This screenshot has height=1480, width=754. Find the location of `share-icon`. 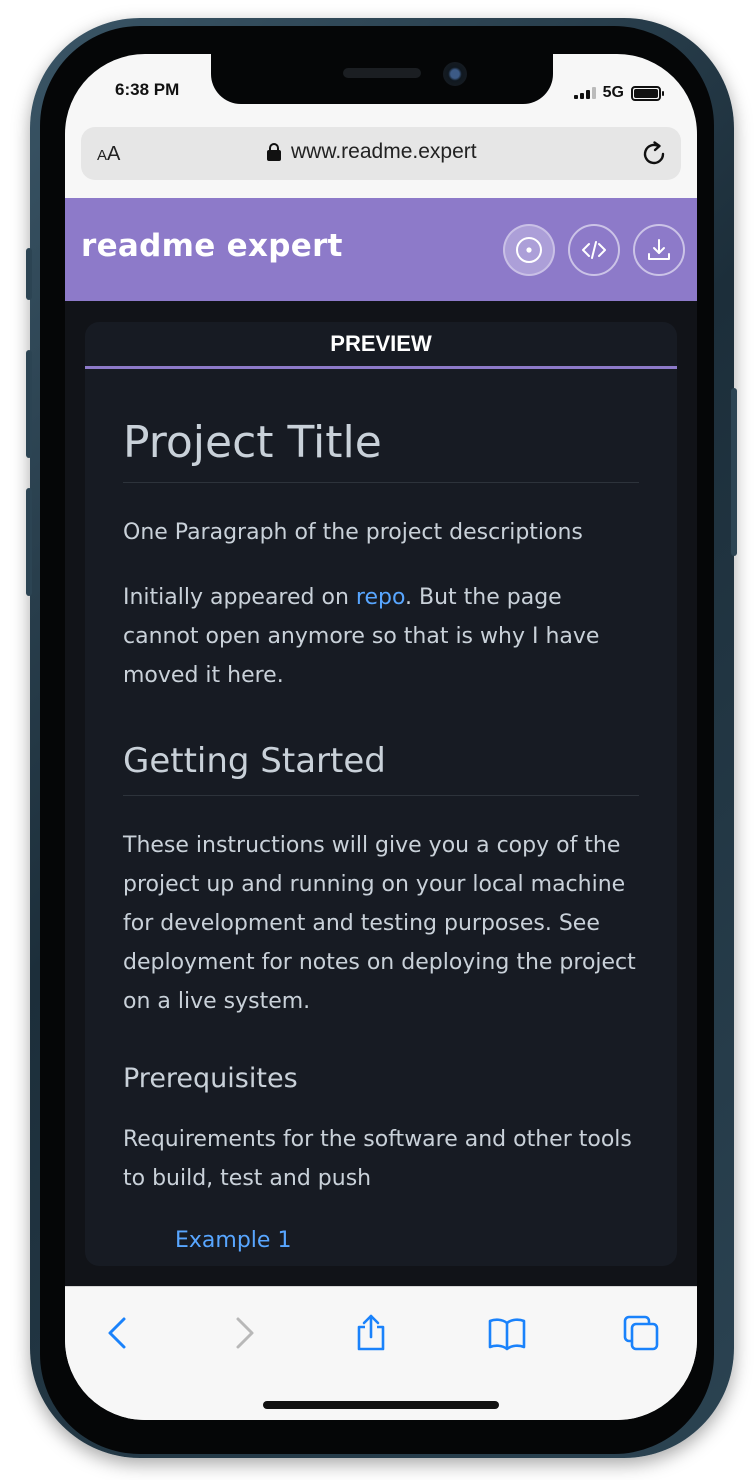

share-icon is located at coordinates (371, 1333).